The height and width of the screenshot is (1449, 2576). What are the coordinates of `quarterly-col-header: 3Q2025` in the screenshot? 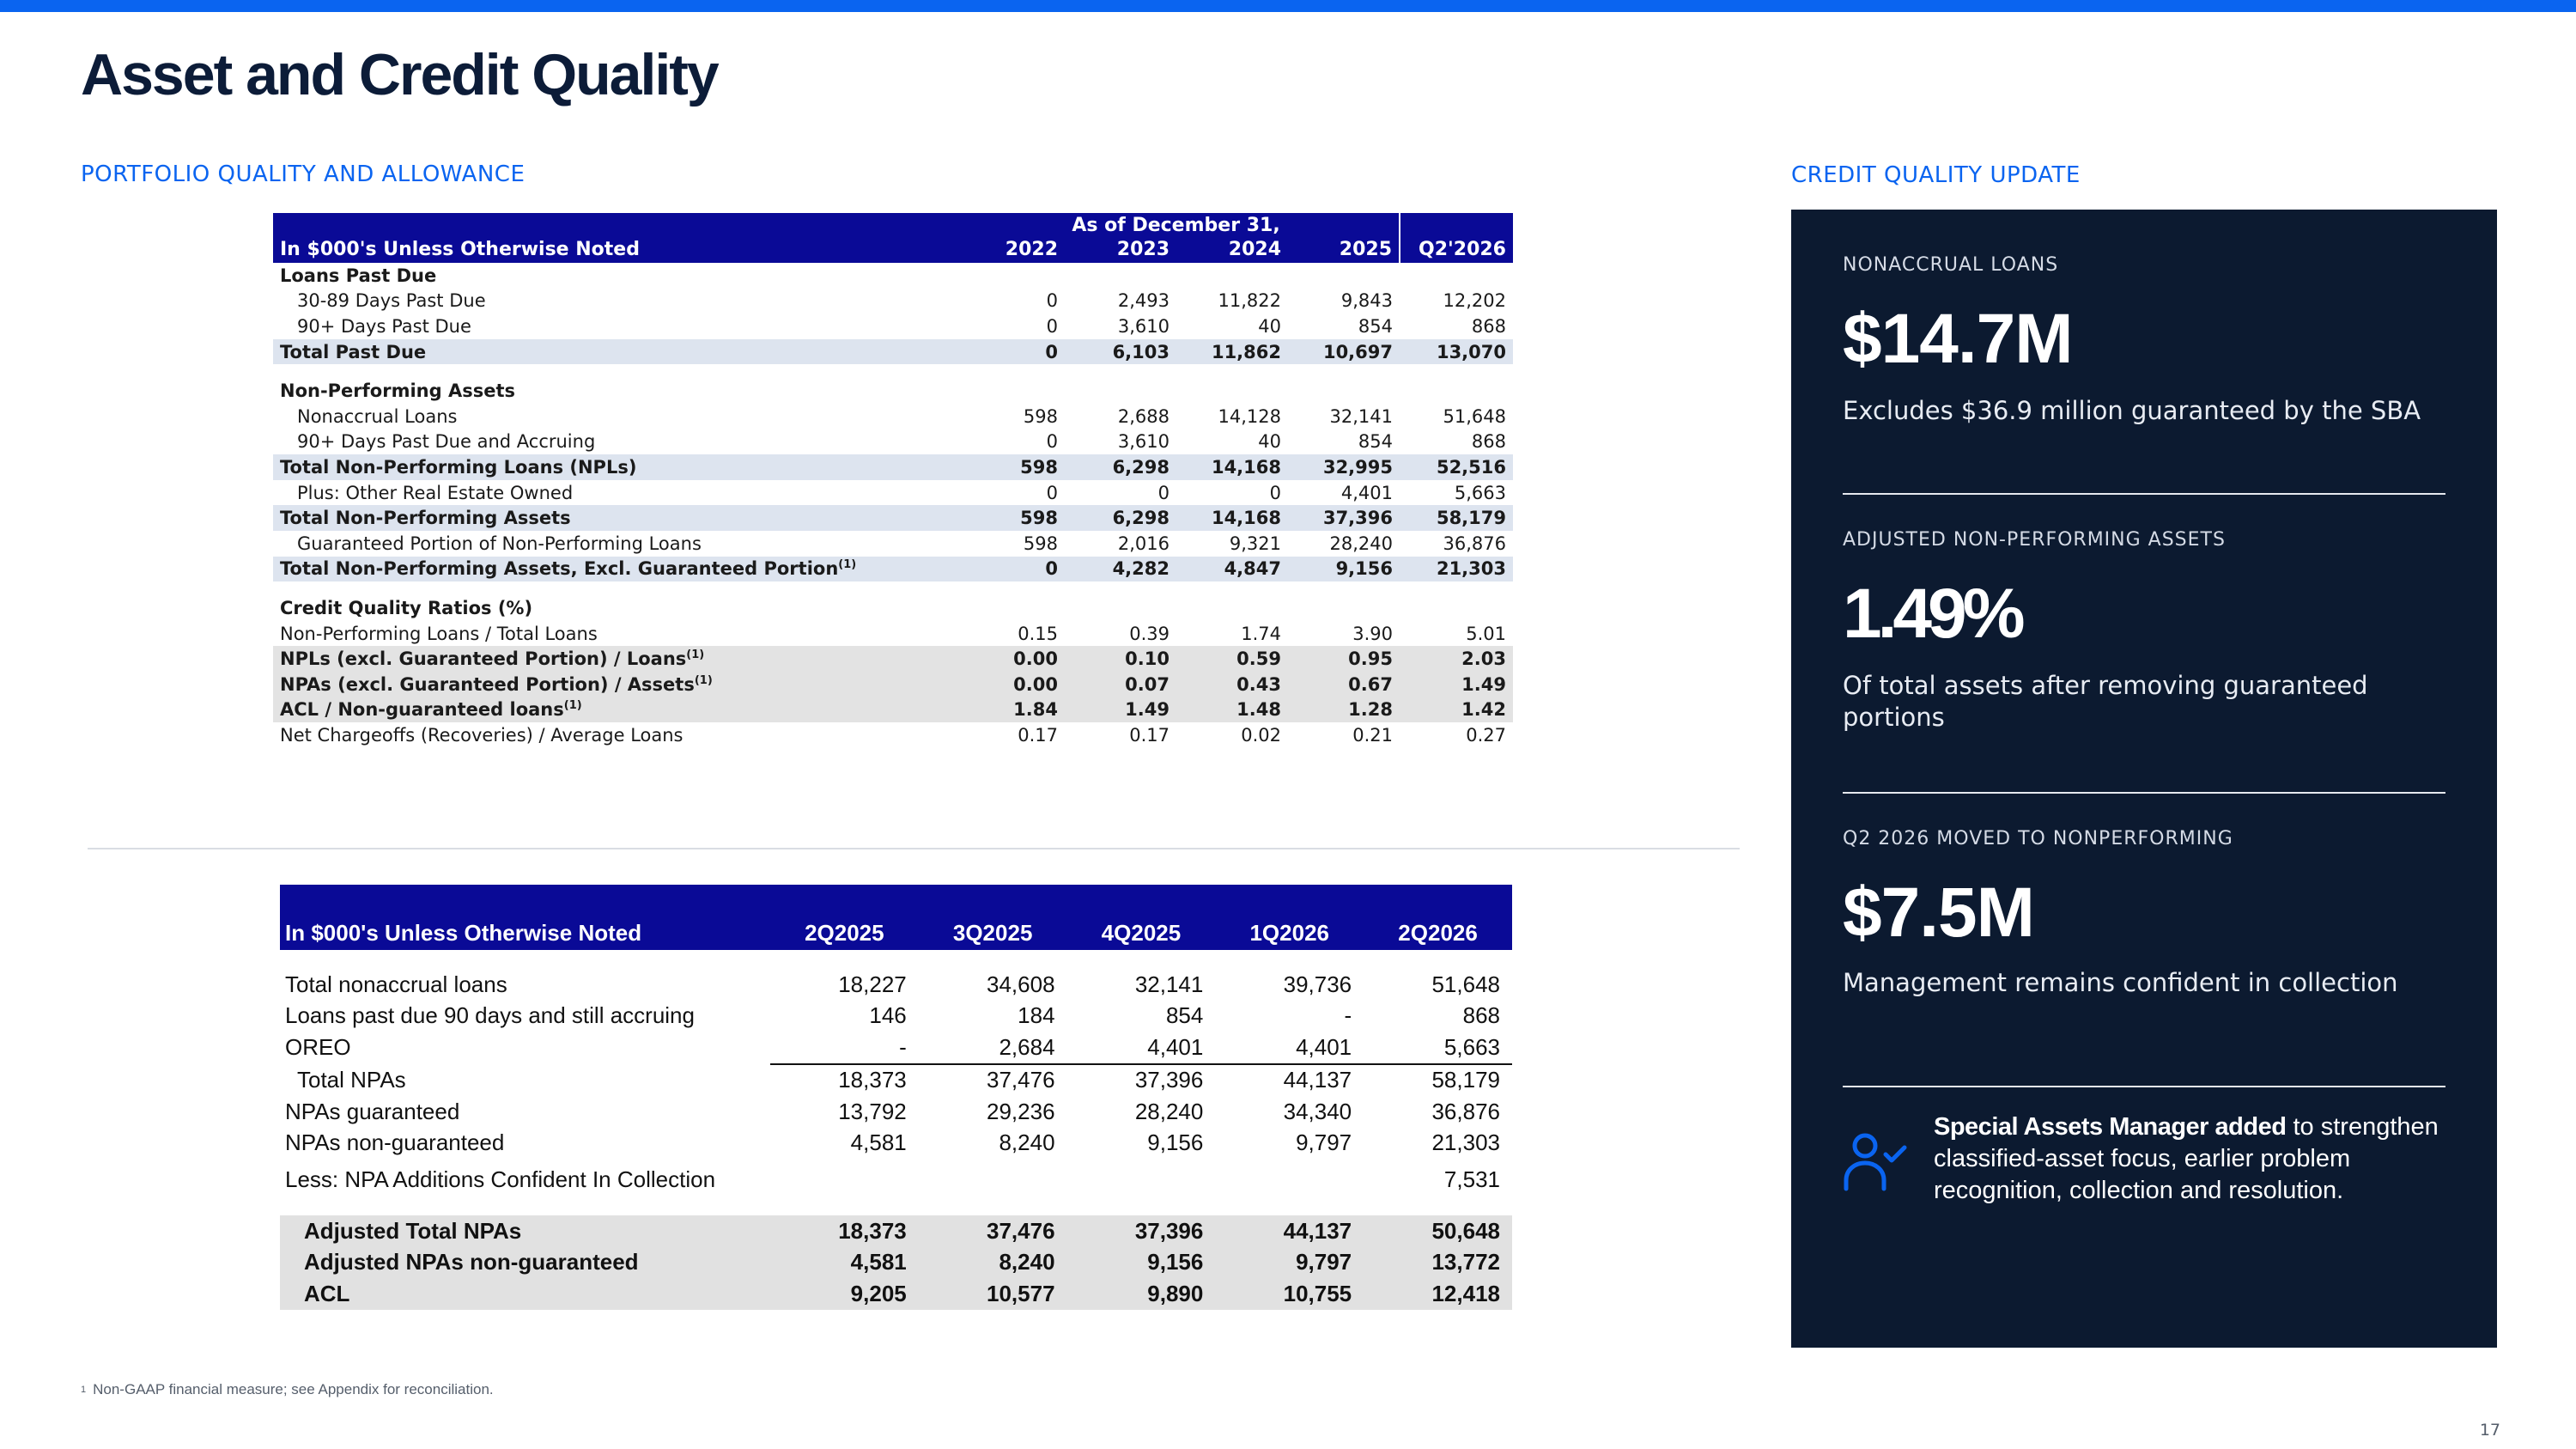 It's located at (992, 933).